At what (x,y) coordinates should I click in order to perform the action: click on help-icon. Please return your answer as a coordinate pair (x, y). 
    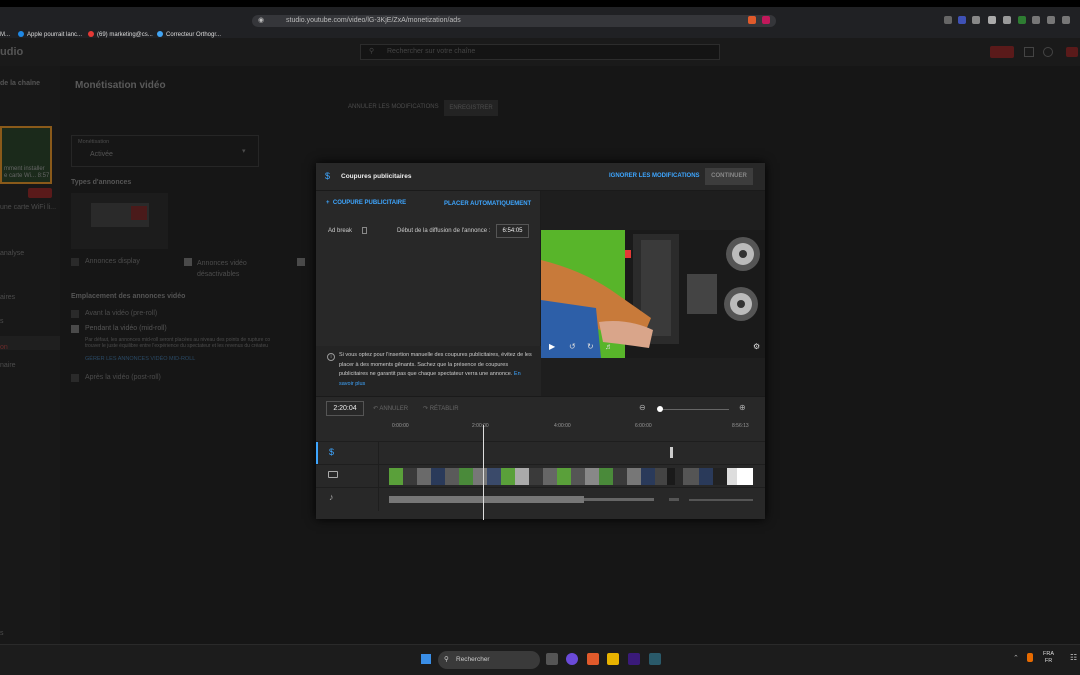
    Looking at the image, I should click on (1048, 52).